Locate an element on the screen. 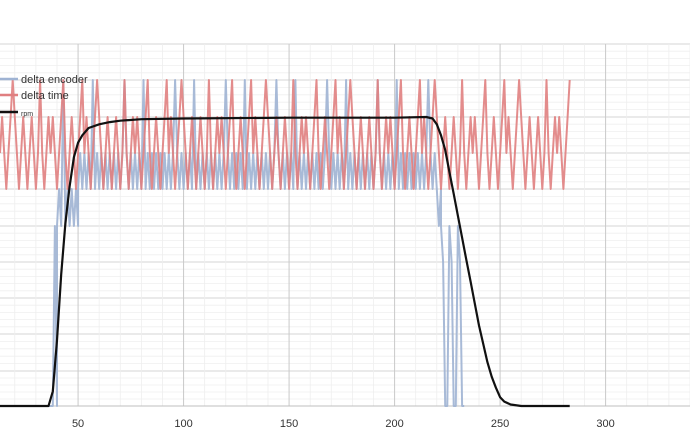 The height and width of the screenshot is (437, 690). legend-label-delta-time: delta time is located at coordinates (45, 96).